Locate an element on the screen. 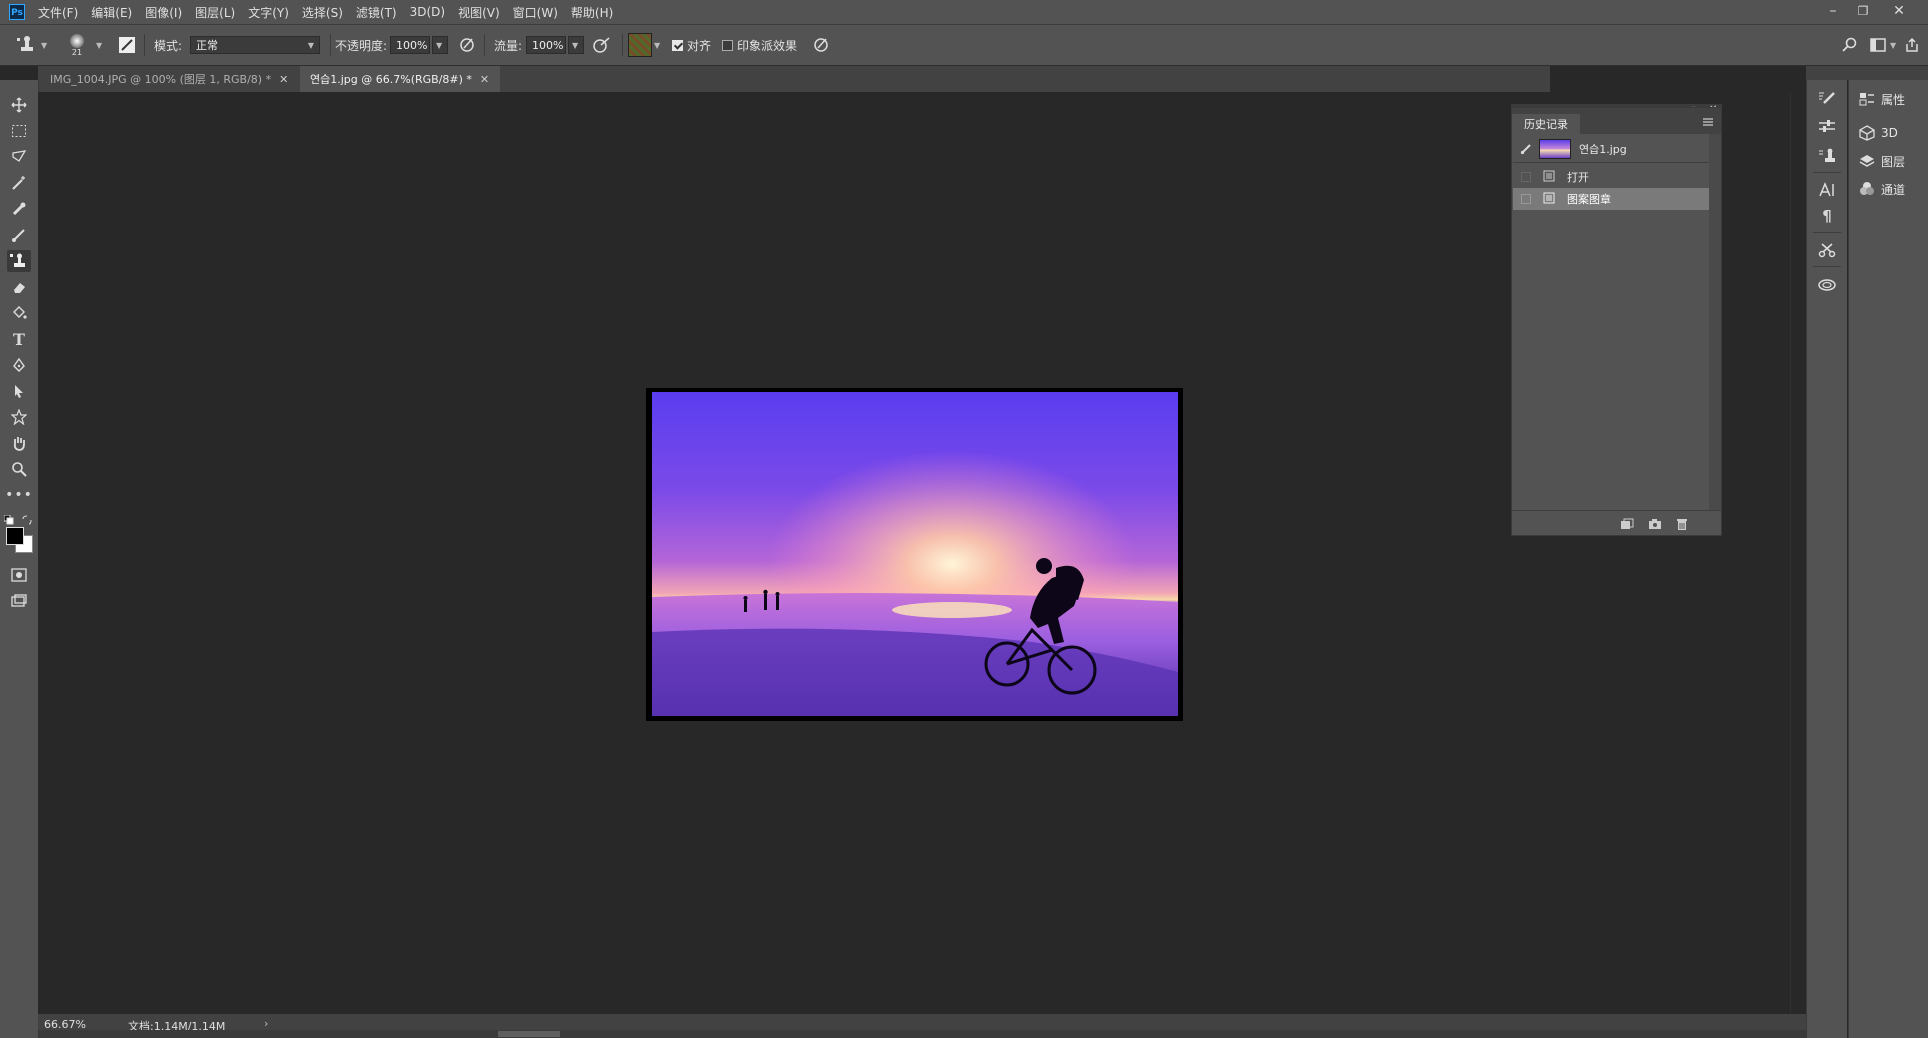 This screenshot has width=1928, height=1038. new-document-from-state-button is located at coordinates (1627, 525).